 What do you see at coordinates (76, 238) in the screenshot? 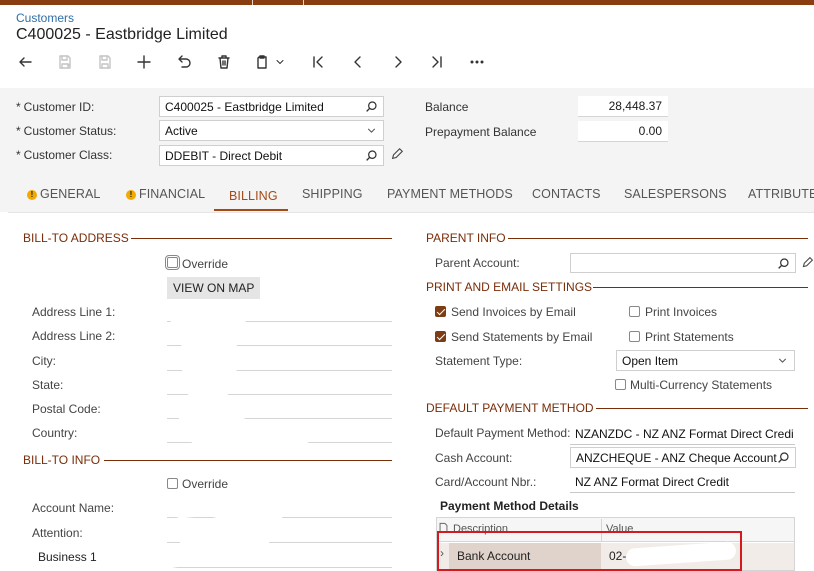
I see `bill-to-address-heading: BILL-TO ADDRESS` at bounding box center [76, 238].